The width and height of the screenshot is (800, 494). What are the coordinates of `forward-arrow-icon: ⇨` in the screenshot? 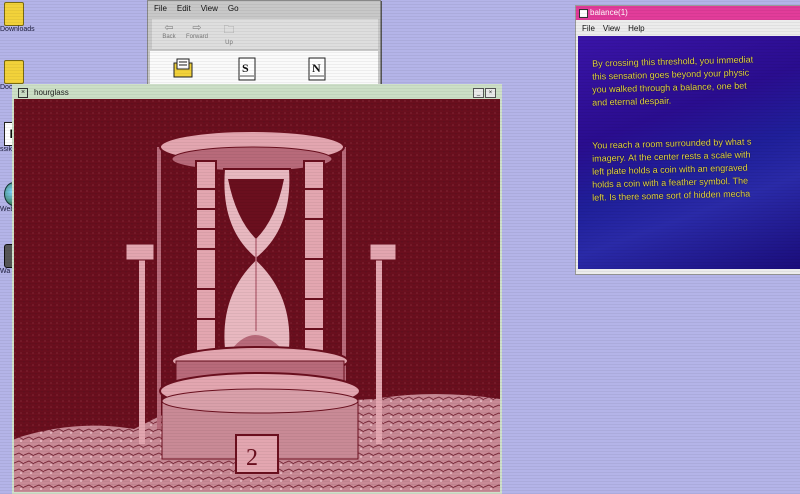 It's located at (197, 28).